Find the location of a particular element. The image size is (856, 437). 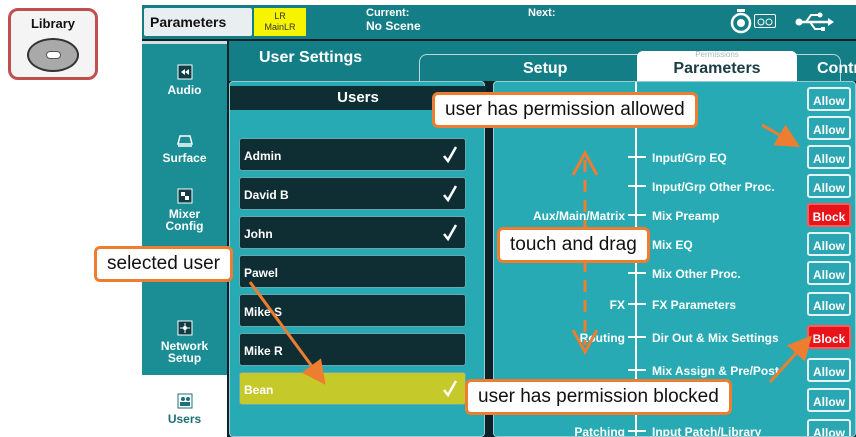

callout-touch-drag: touch and drag is located at coordinates (573, 245).